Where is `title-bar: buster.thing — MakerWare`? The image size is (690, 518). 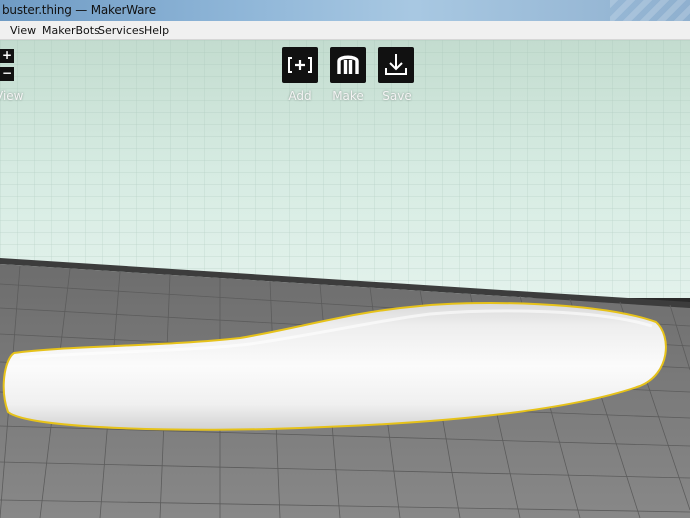 title-bar: buster.thing — MakerWare is located at coordinates (345, 10).